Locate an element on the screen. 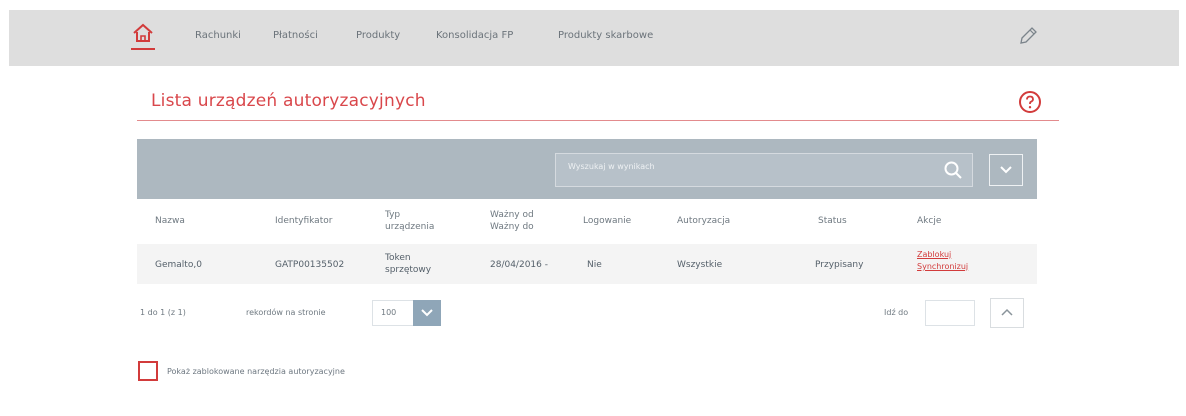 This screenshot has height=416, width=1186. nav-item-produkty-skarbowe: Produkty skarbowe is located at coordinates (605, 35).